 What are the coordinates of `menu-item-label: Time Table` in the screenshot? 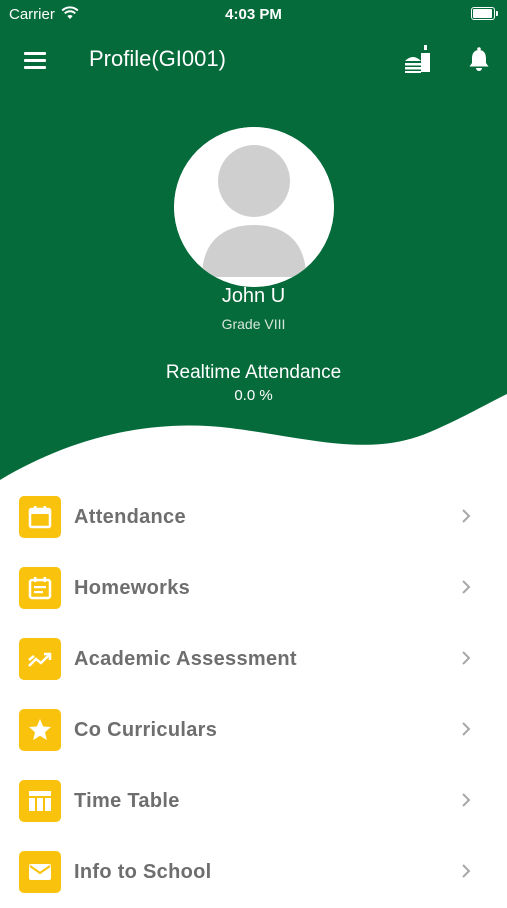 It's located at (127, 801).